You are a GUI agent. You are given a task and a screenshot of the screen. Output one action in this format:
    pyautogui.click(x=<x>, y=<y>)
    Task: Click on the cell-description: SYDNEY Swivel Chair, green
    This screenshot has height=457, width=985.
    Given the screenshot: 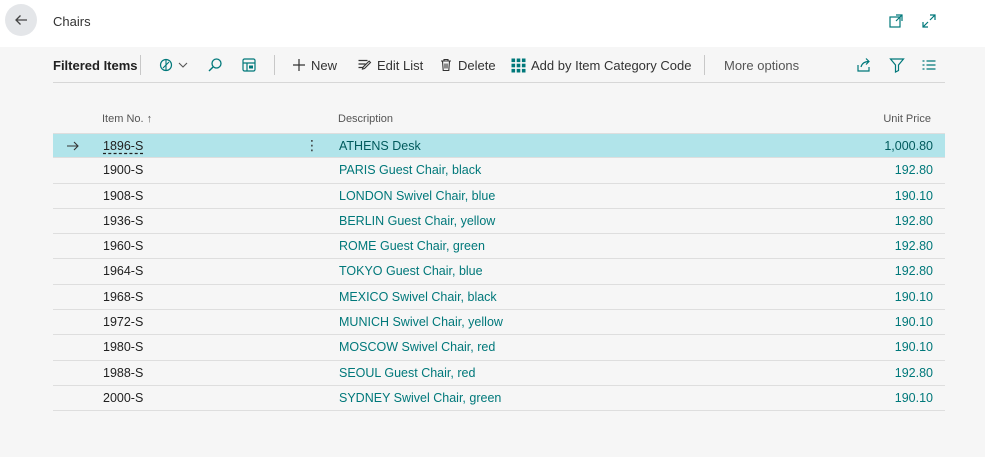 What is the action you would take?
    pyautogui.click(x=420, y=398)
    